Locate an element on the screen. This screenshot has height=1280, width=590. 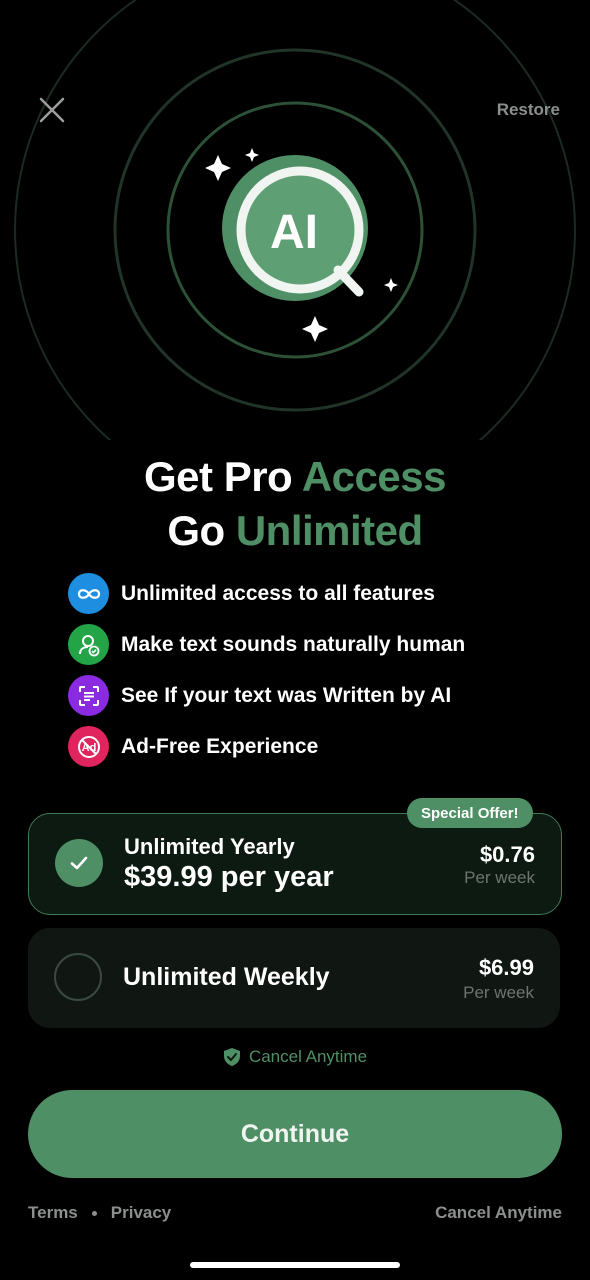
no-ads-icon: Ad is located at coordinates (88, 746).